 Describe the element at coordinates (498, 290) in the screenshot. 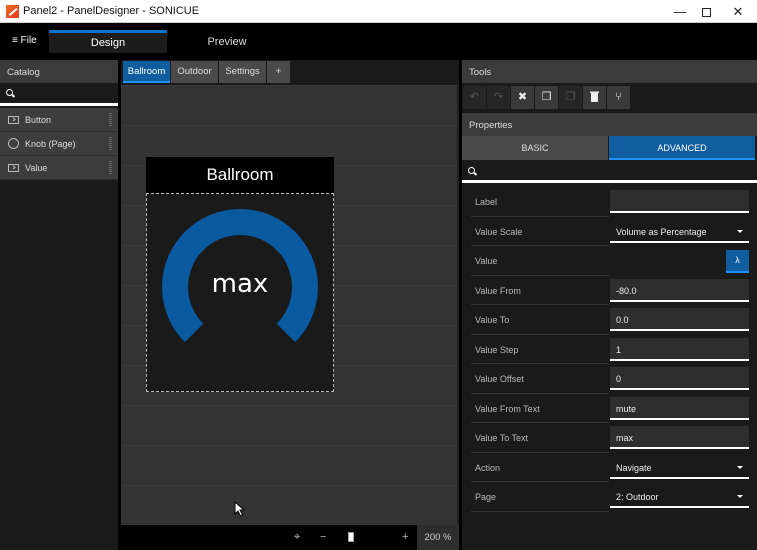

I see `prop-label: Value From` at that location.